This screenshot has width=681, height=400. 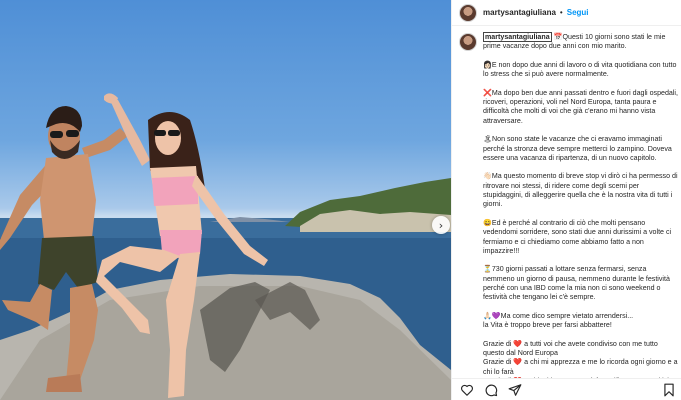 I want to click on header-username: martysantagiuliana, so click(x=519, y=12).